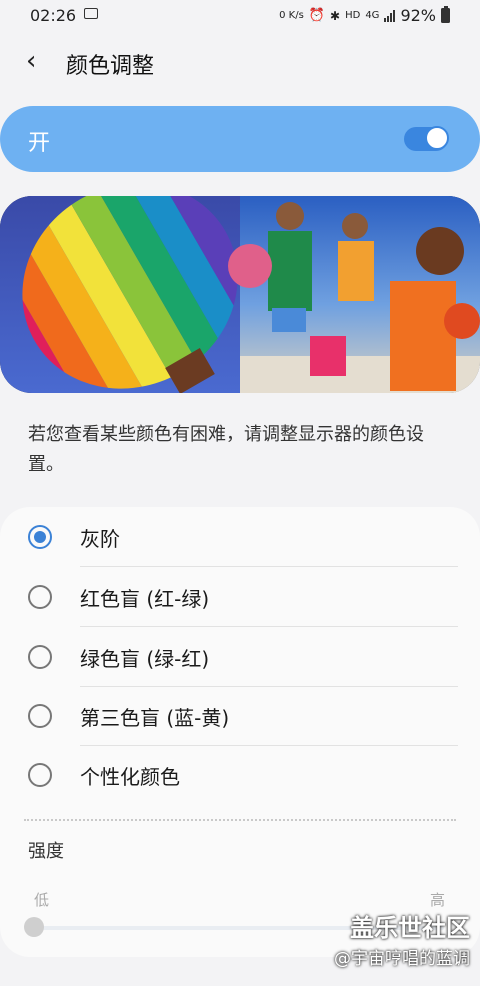 Image resolution: width=480 pixels, height=986 pixels. I want to click on switch-label: 开, so click(39, 143).